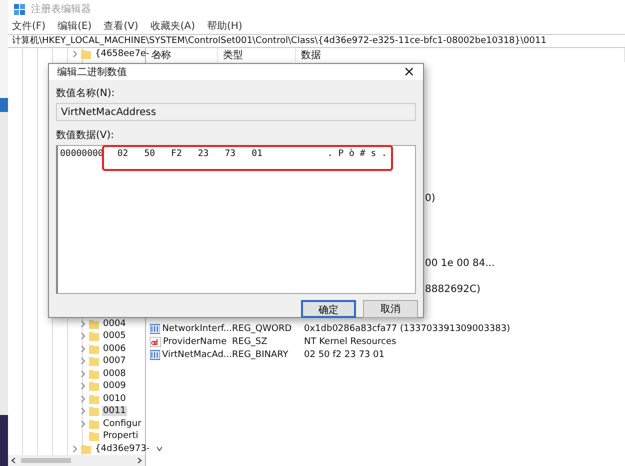 This screenshot has height=466, width=625. What do you see at coordinates (328, 309) in the screenshot?
I see `dialog-button: 确定` at bounding box center [328, 309].